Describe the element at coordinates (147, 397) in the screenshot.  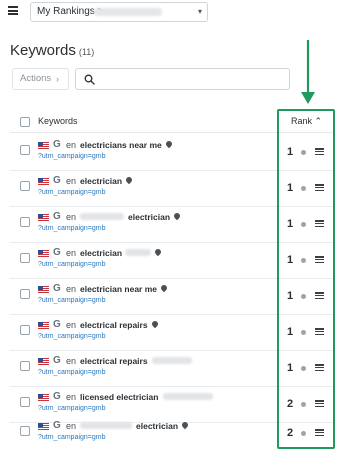
I see `keyword-text: licensed electrician` at that location.